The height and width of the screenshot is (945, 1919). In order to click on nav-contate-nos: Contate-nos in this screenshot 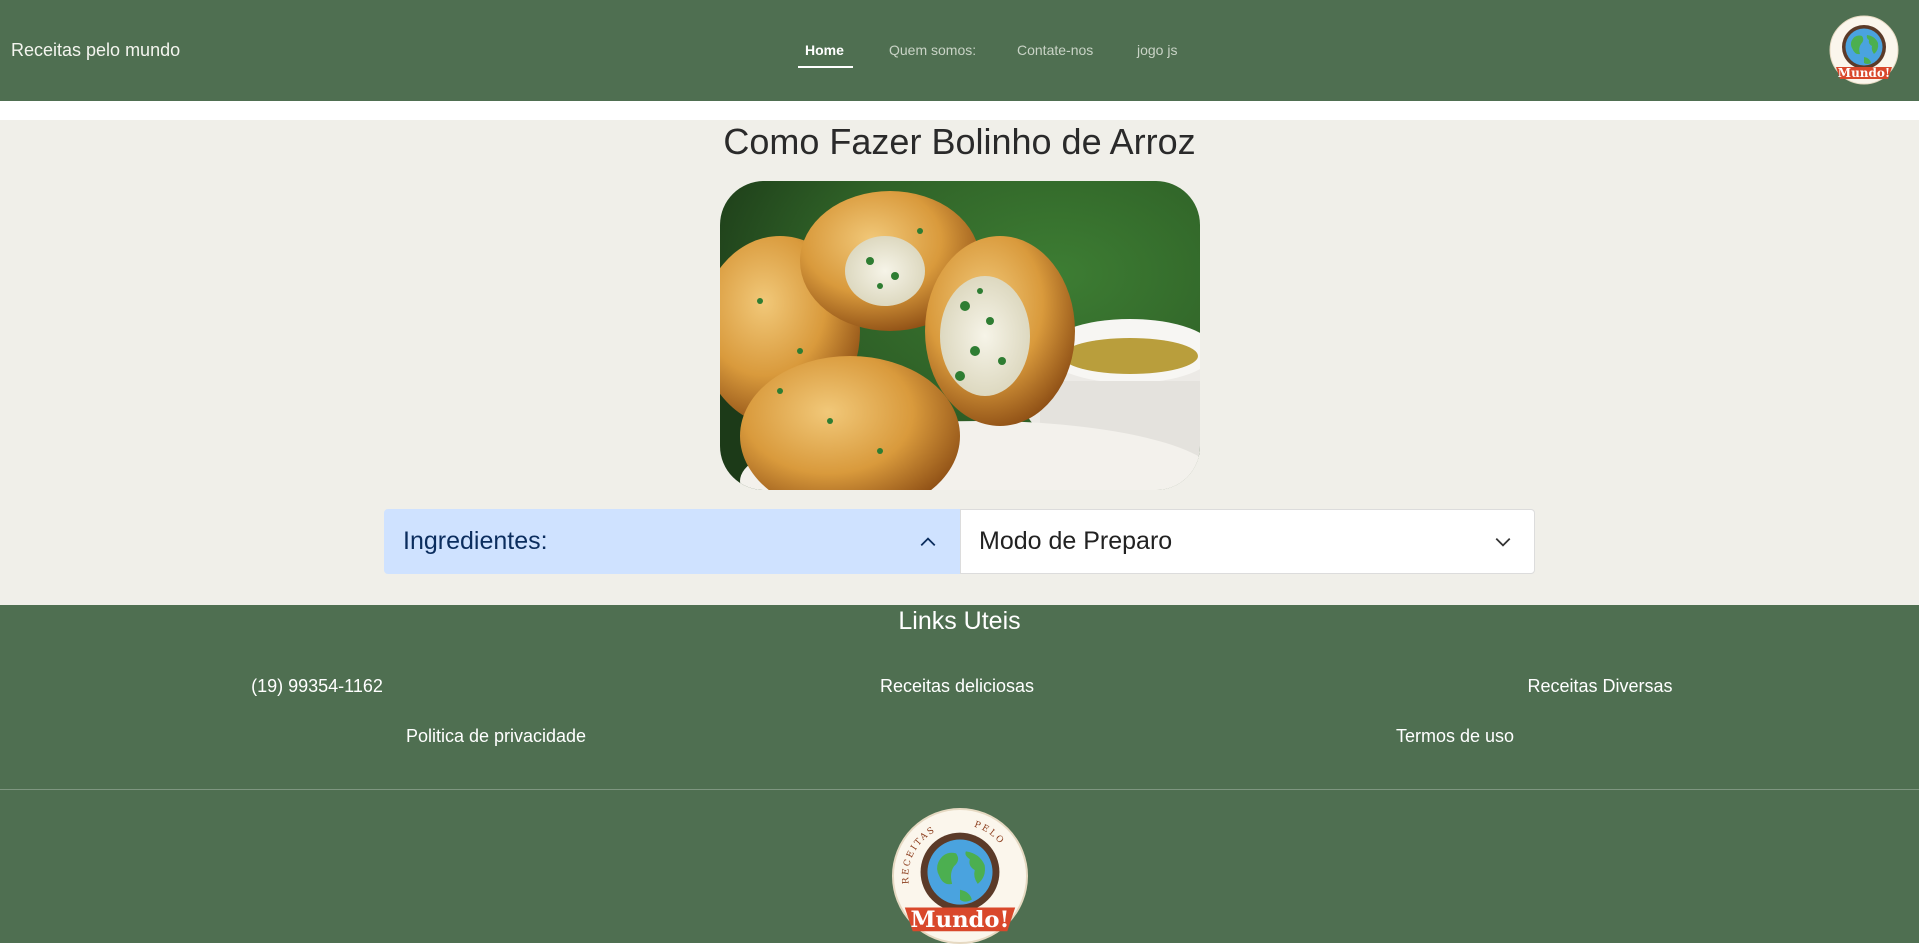, I will do `click(1055, 50)`.